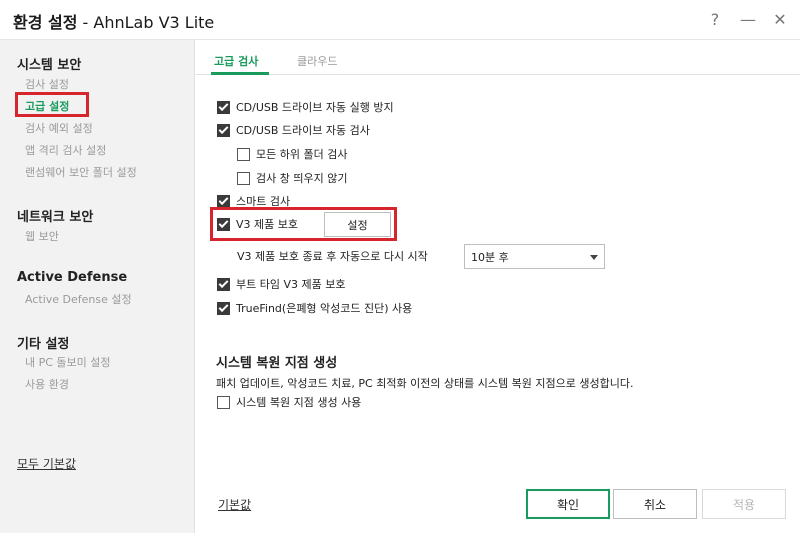  Describe the element at coordinates (498, 57) in the screenshot. I see `tab-bar` at that location.